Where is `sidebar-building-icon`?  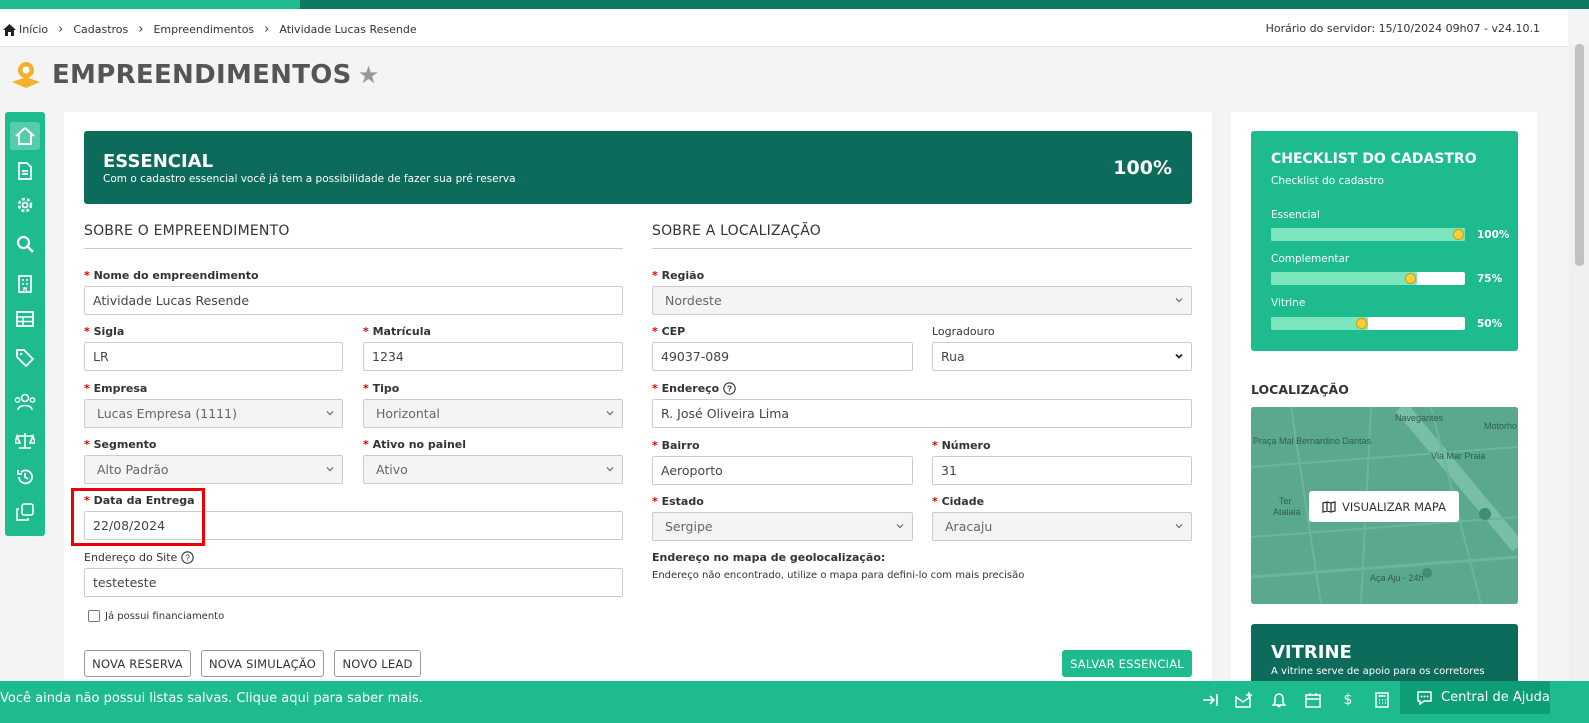
sidebar-building-icon is located at coordinates (25, 284).